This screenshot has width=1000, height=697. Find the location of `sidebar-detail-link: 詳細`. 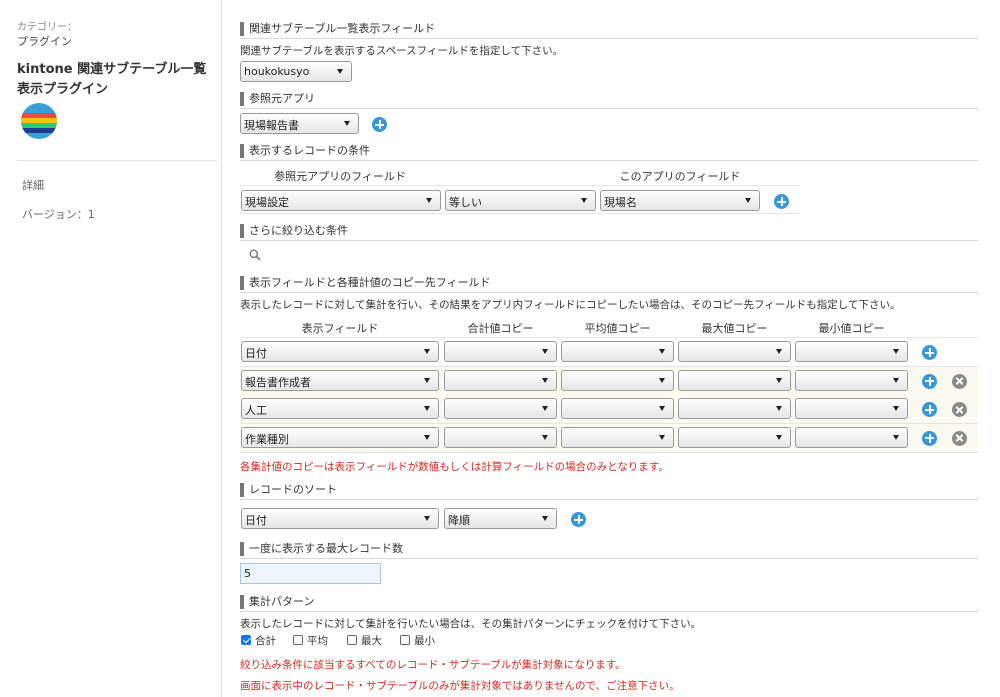

sidebar-detail-link: 詳細 is located at coordinates (33, 185).